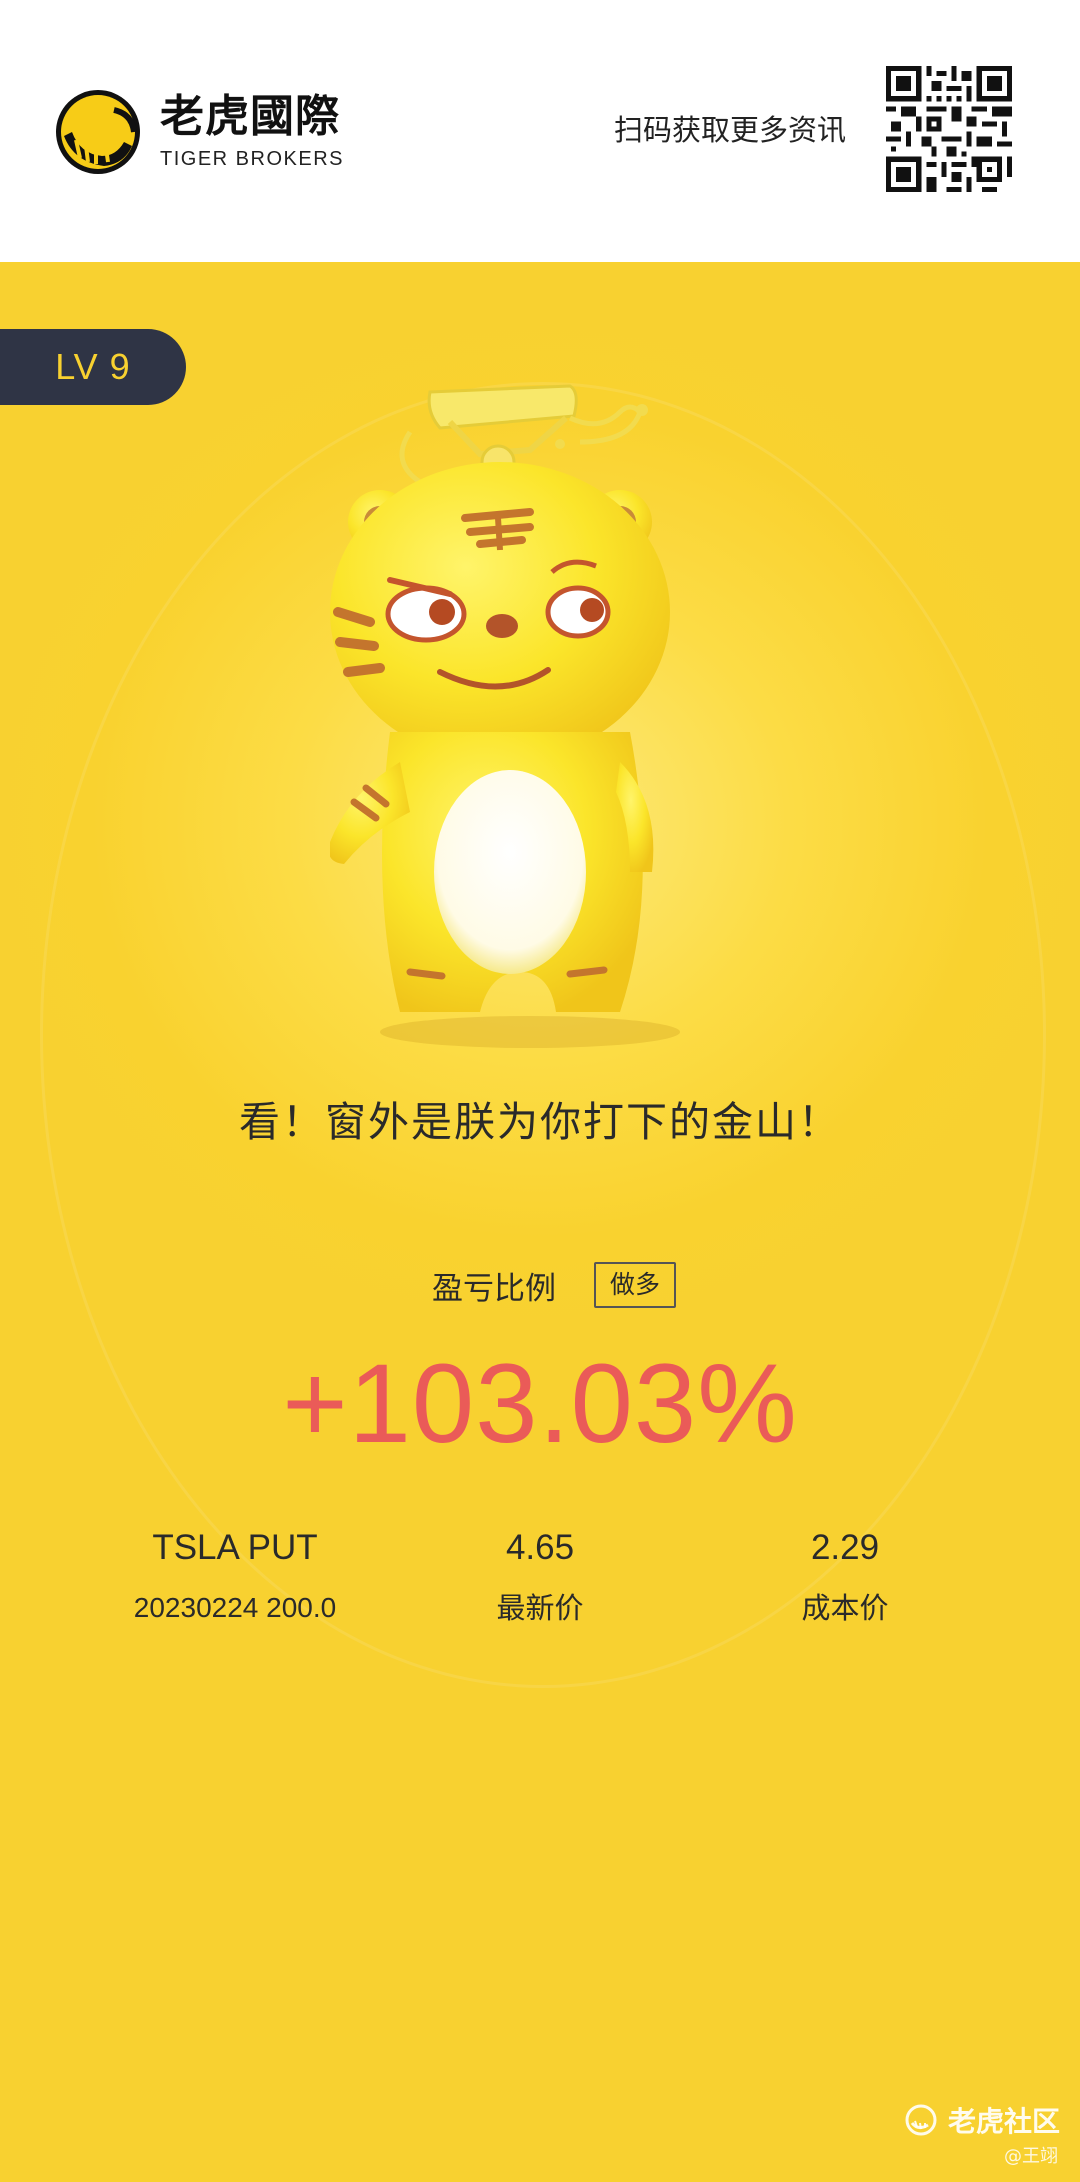 This screenshot has width=1080, height=2182. What do you see at coordinates (252, 159) in the screenshot?
I see `logo-english-text: TIGER BROKERS` at bounding box center [252, 159].